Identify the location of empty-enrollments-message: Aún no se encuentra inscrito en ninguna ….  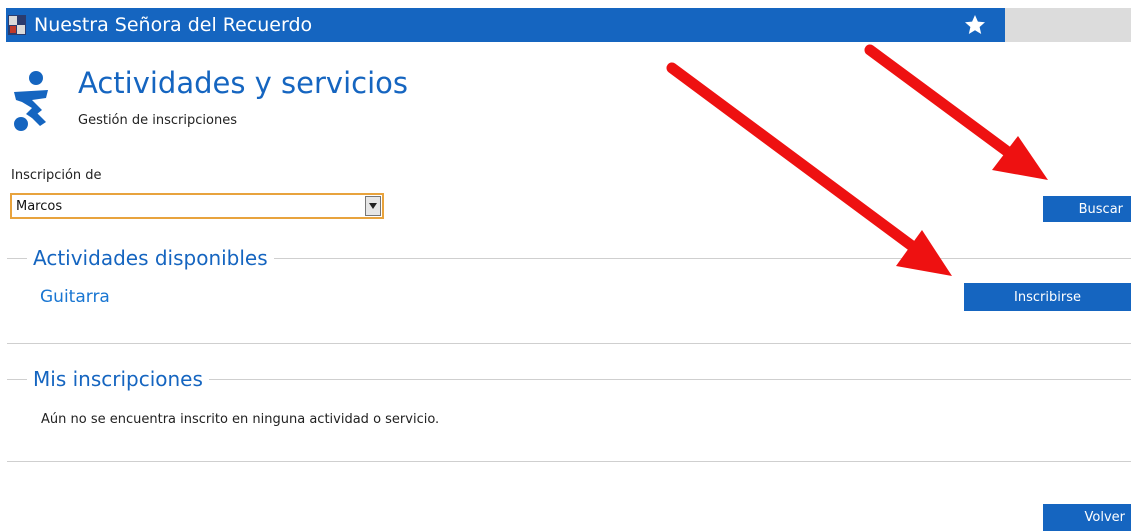
(240, 419).